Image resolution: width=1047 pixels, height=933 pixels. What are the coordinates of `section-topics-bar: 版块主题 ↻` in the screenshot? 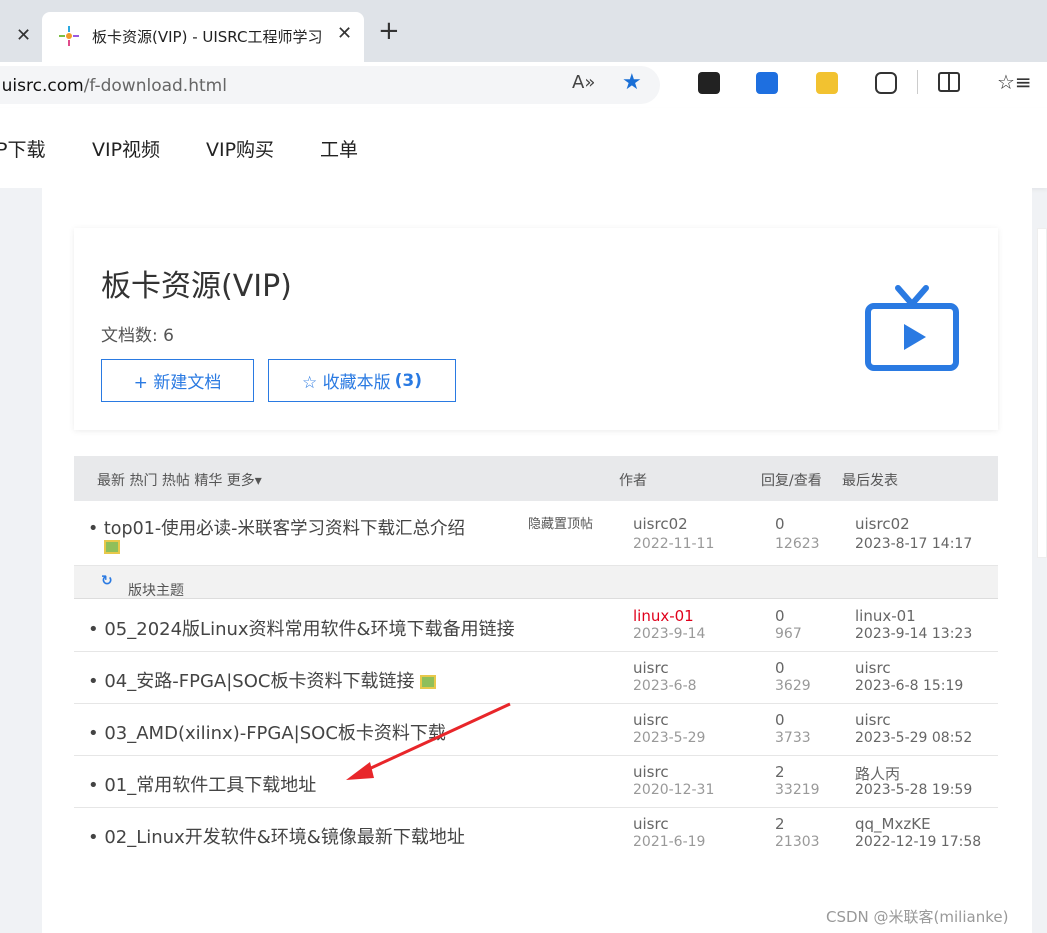 It's located at (536, 582).